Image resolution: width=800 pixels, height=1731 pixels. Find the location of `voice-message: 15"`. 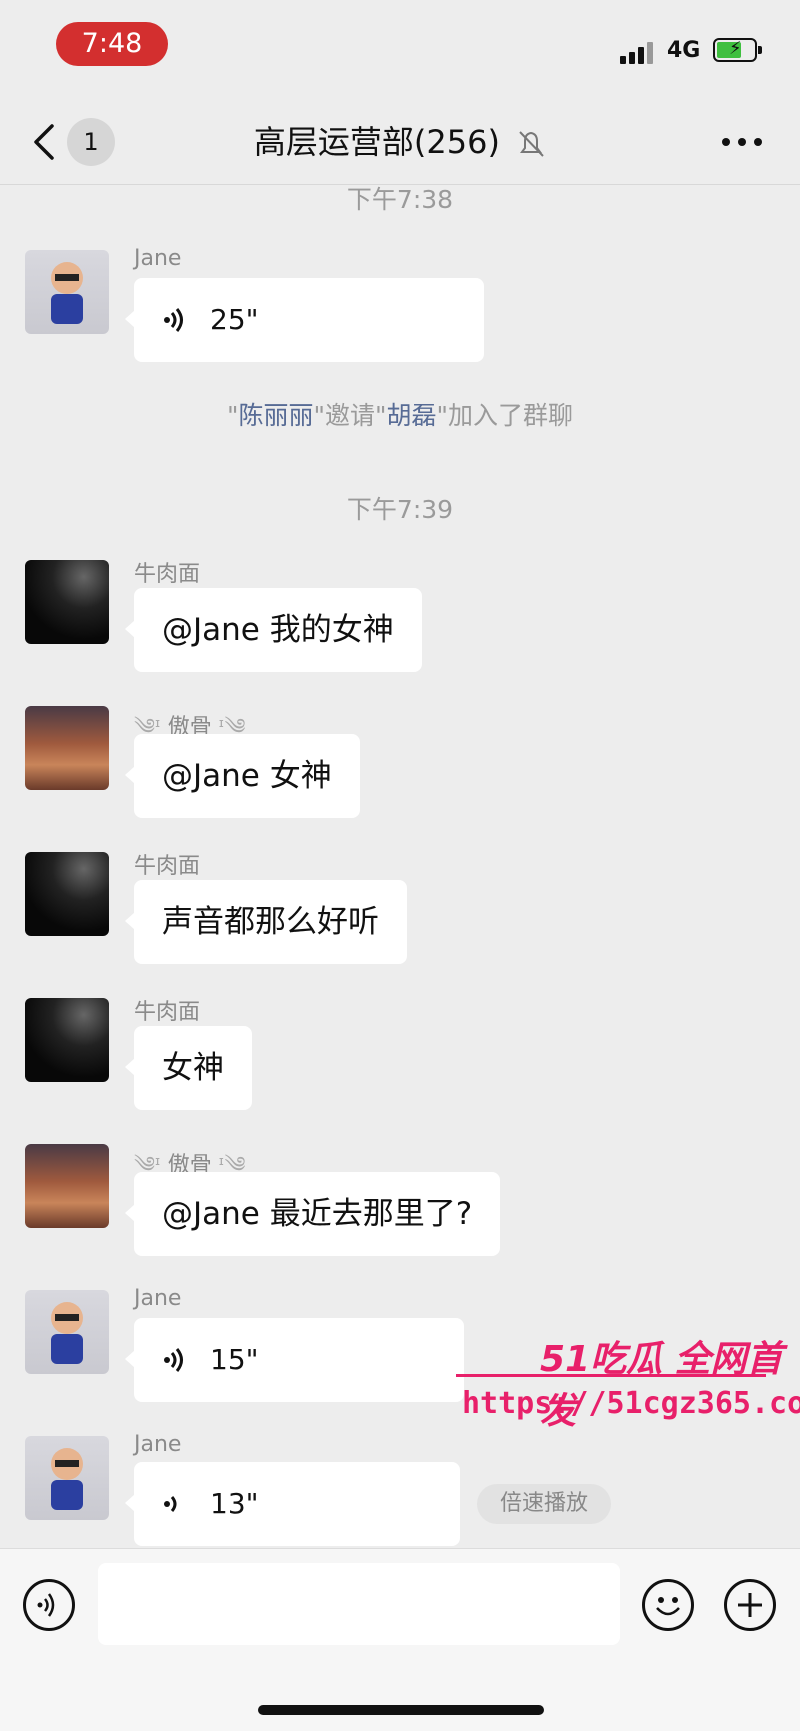

voice-message: 15" is located at coordinates (294, 1360).